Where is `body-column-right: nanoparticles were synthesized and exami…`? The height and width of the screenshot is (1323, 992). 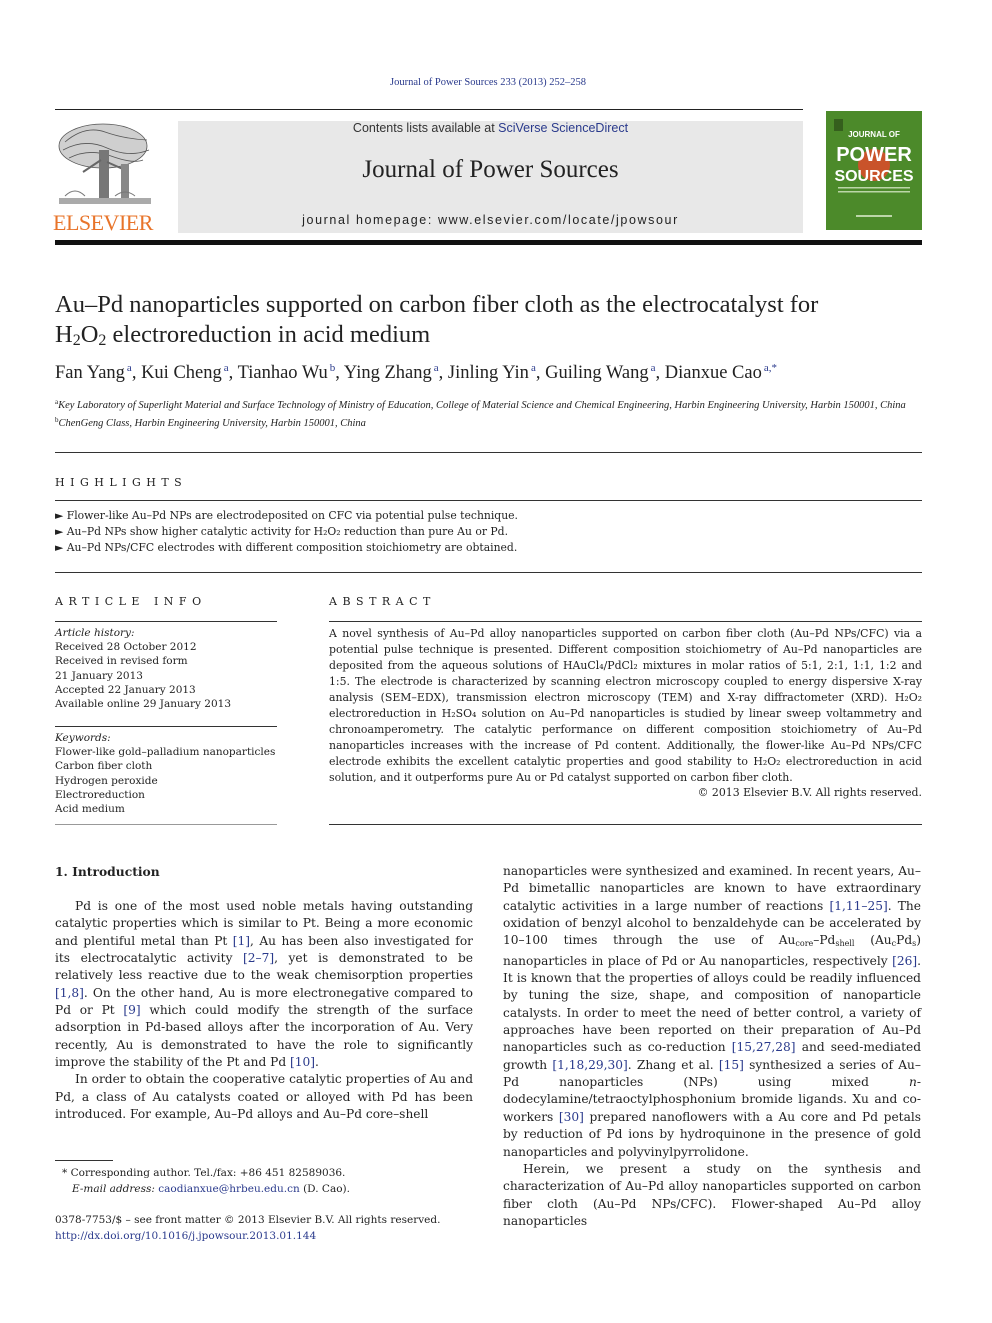
body-column-right: nanoparticles were synthesized and exami… is located at coordinates (712, 1046).